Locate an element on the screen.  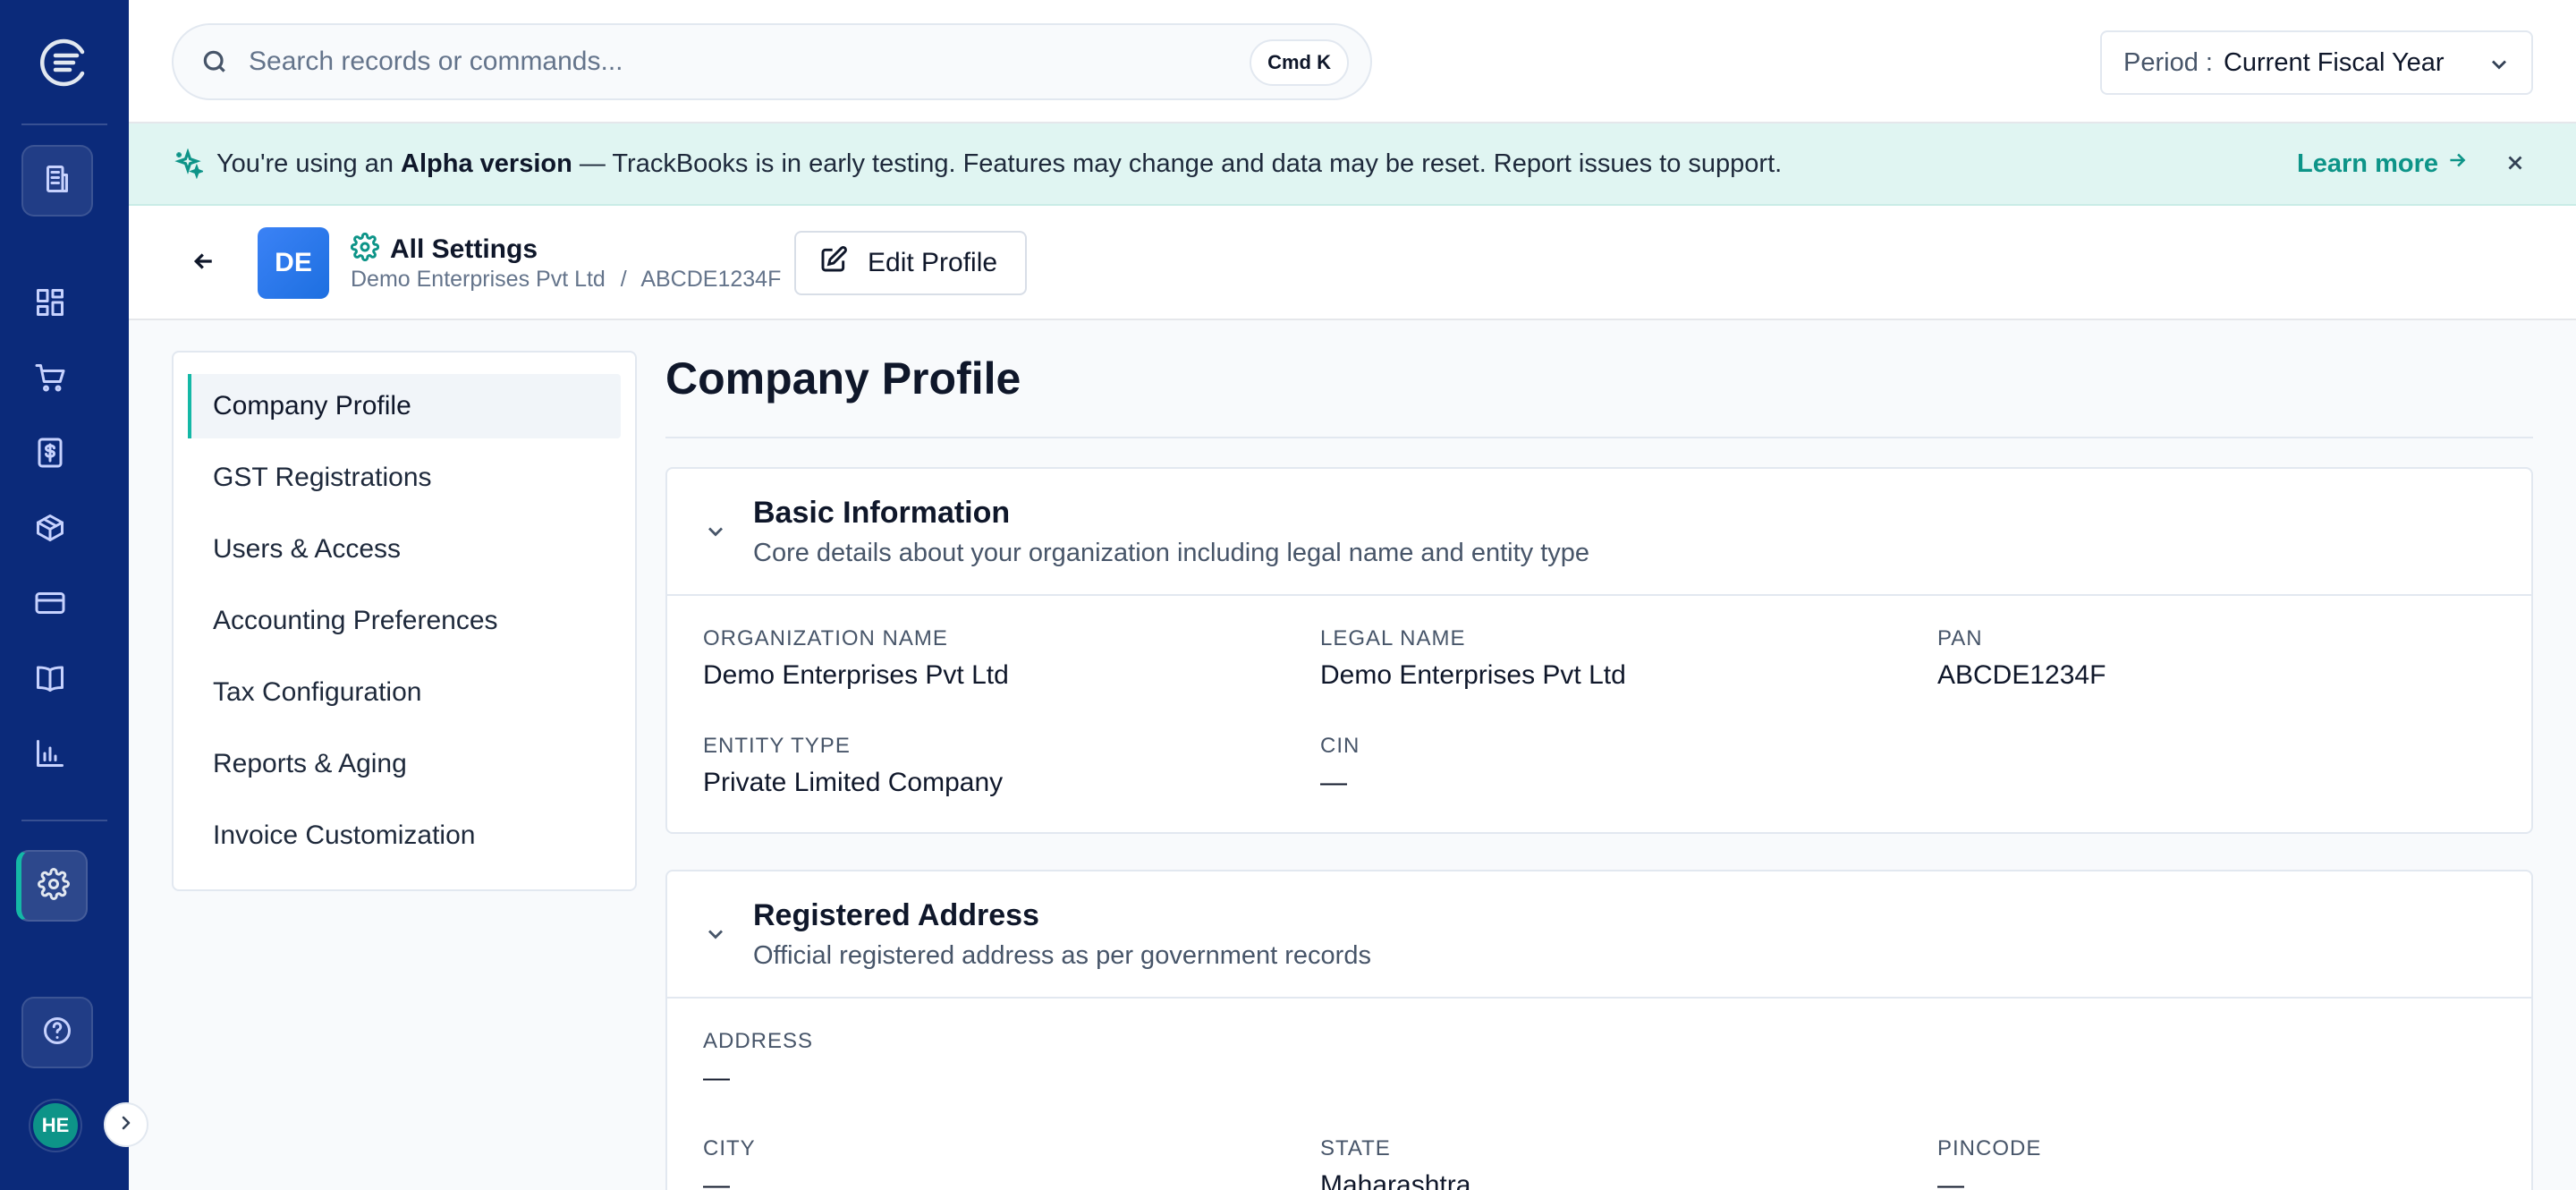
help-icon is located at coordinates (57, 1033).